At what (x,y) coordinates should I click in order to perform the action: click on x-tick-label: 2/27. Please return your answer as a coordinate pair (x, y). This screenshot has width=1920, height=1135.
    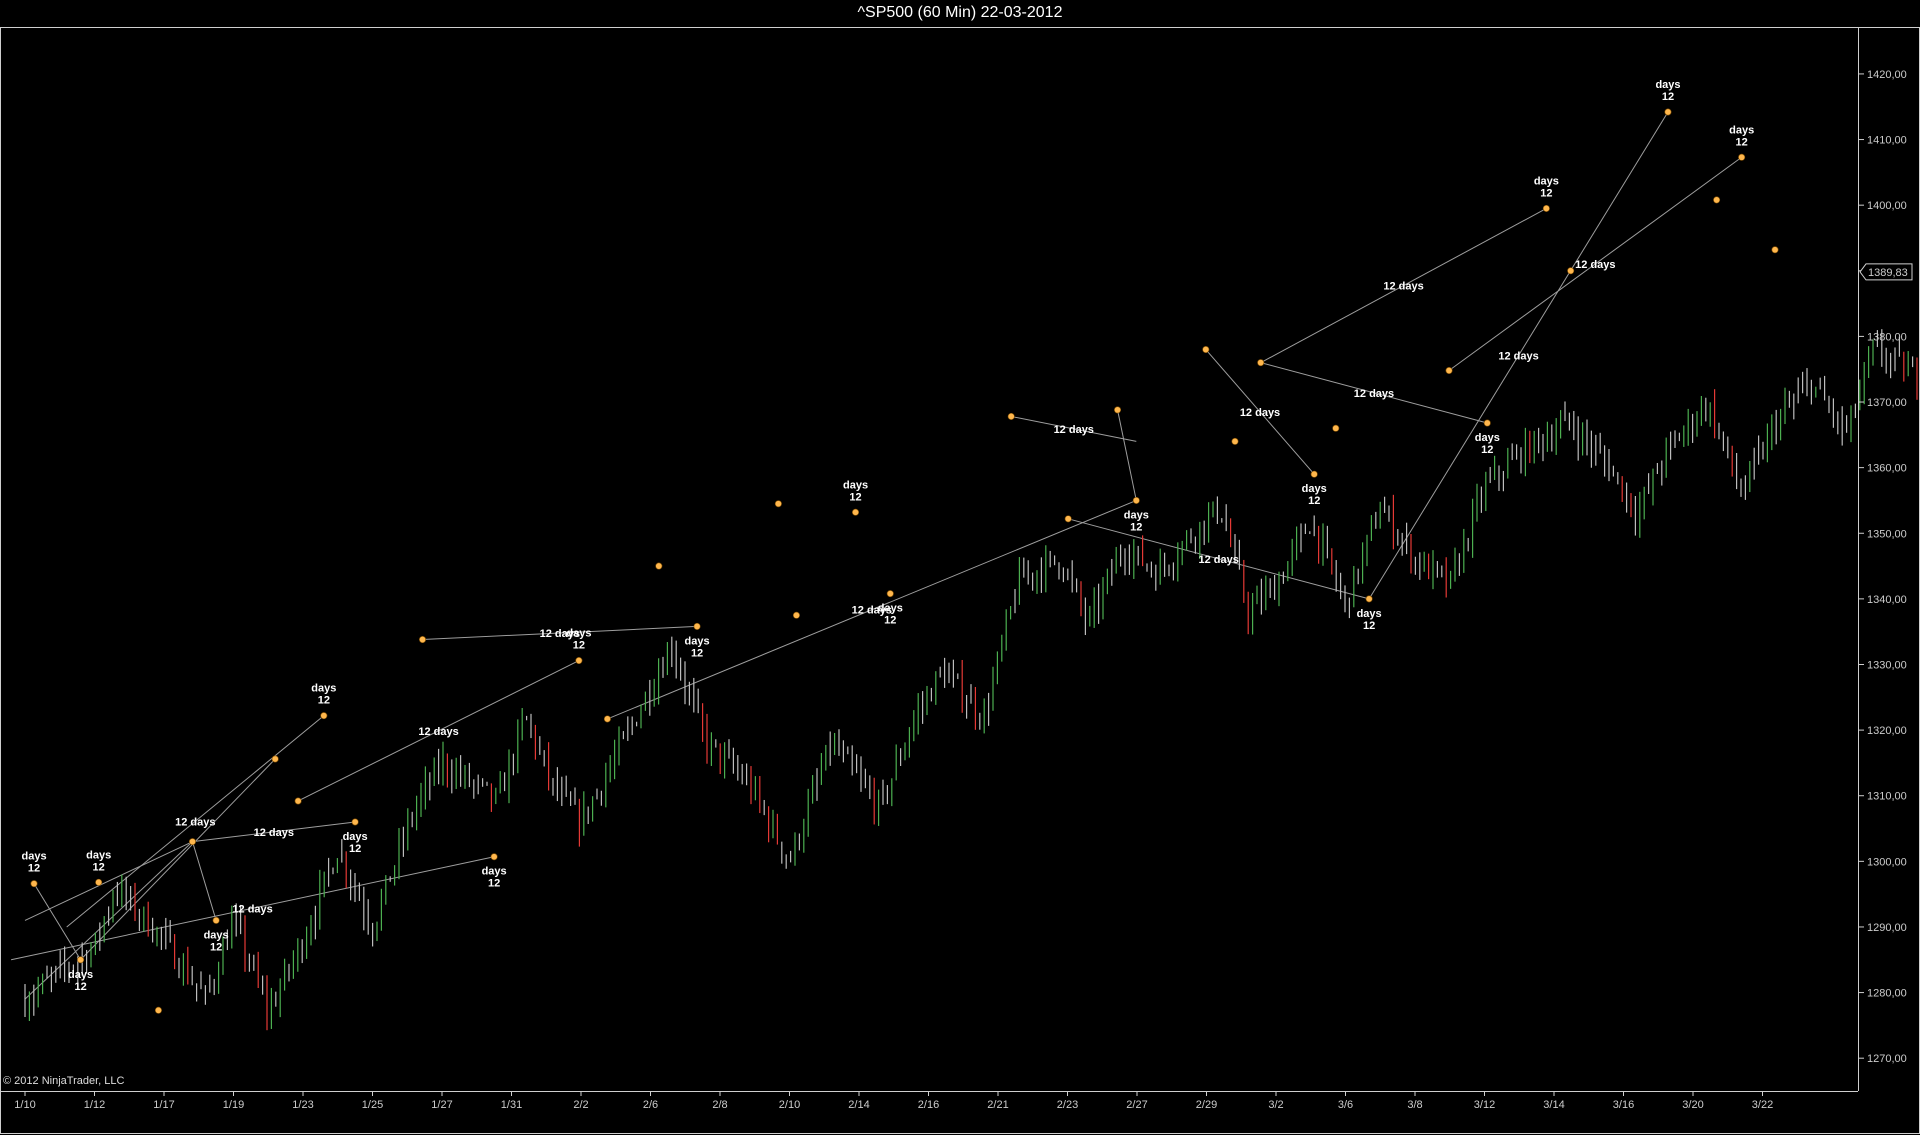
    Looking at the image, I should click on (1136, 1105).